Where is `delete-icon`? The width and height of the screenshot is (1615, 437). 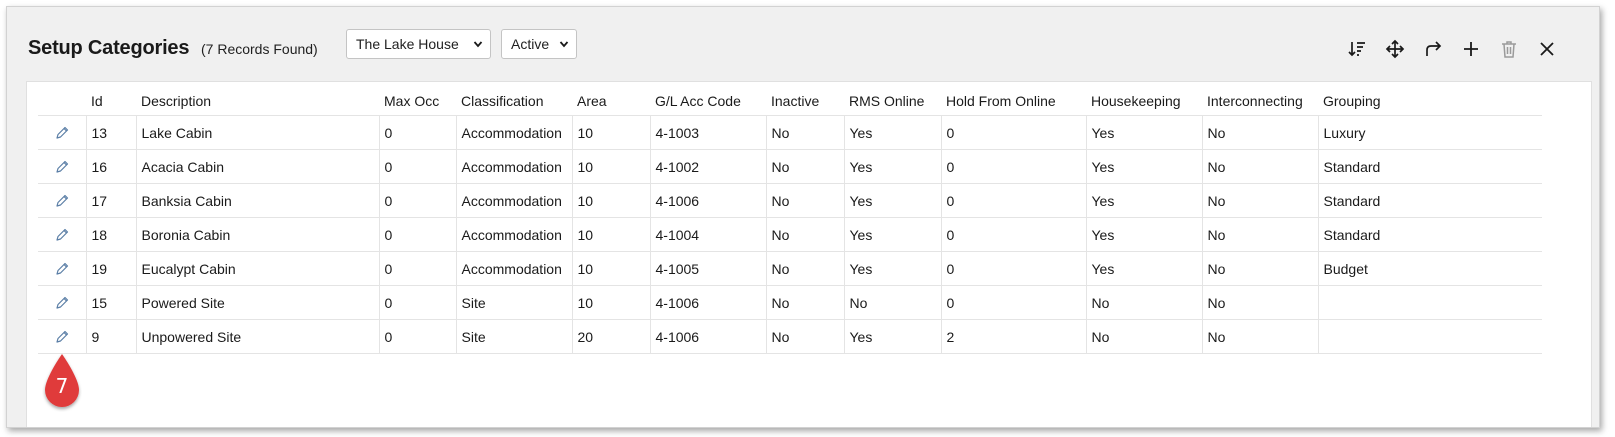
delete-icon is located at coordinates (1509, 49).